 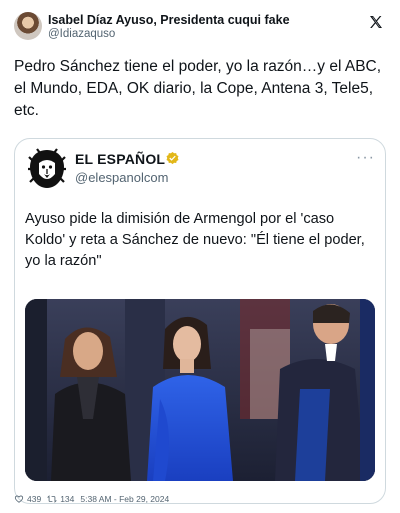 I want to click on more-options-icon: ···, so click(x=365, y=158).